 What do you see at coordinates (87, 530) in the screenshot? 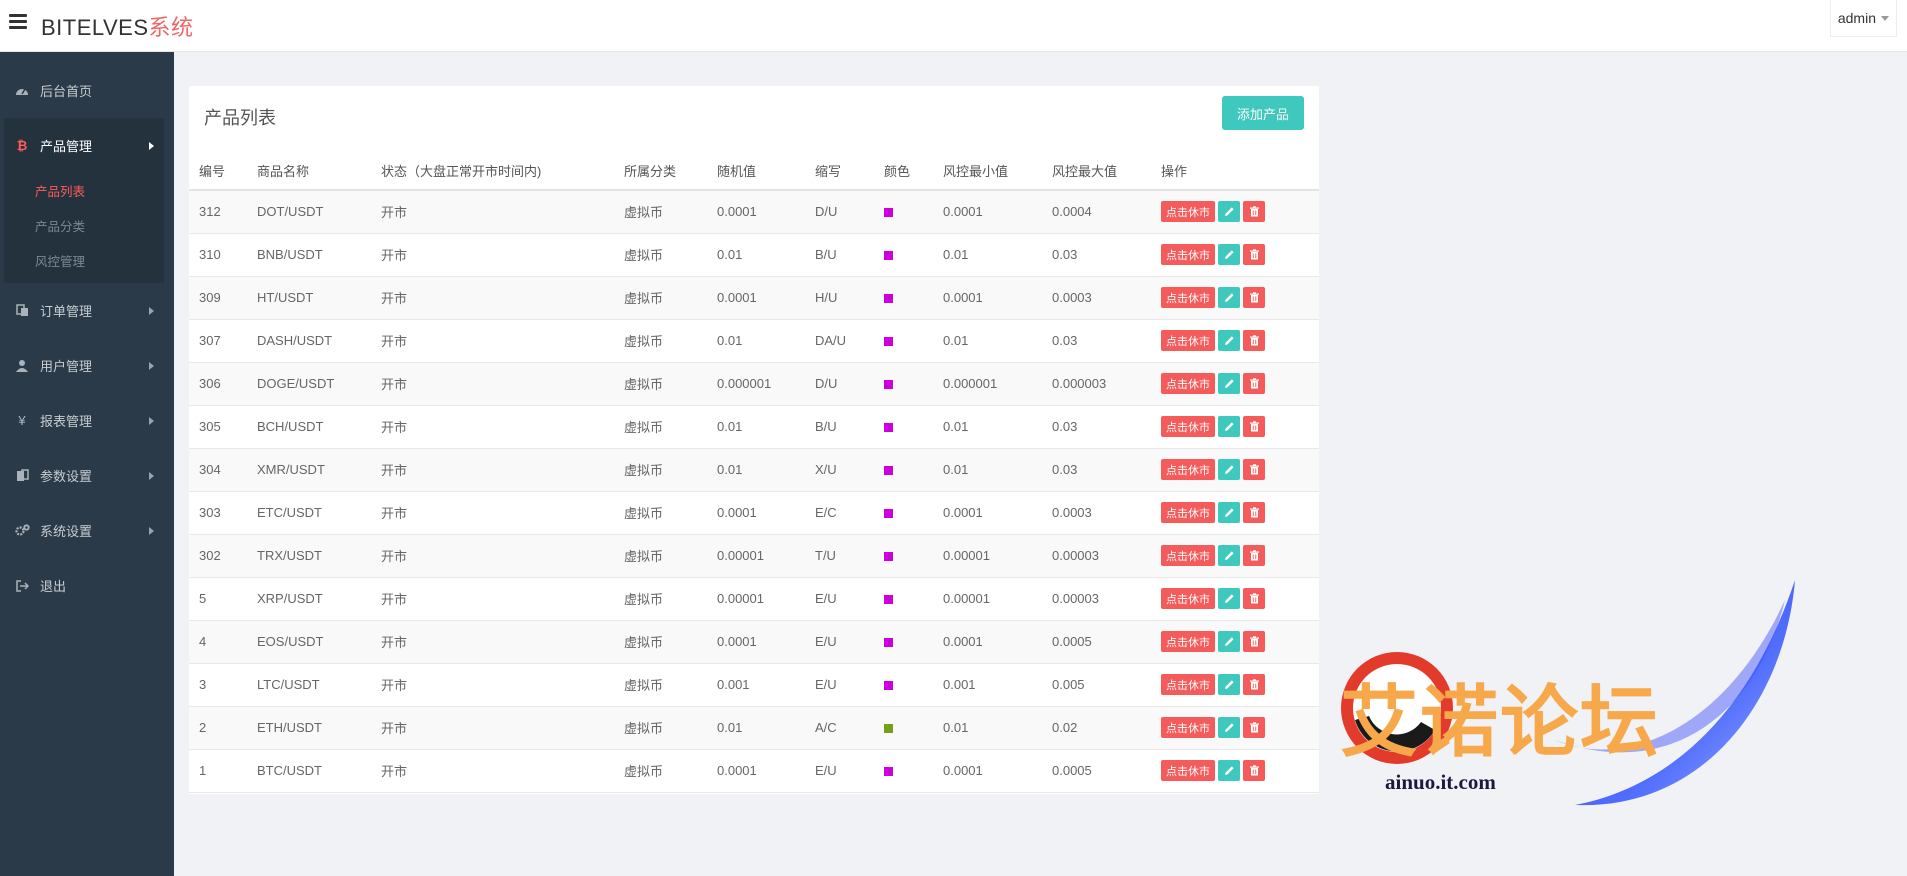
I see `sidebar-item-system: 系统设置` at bounding box center [87, 530].